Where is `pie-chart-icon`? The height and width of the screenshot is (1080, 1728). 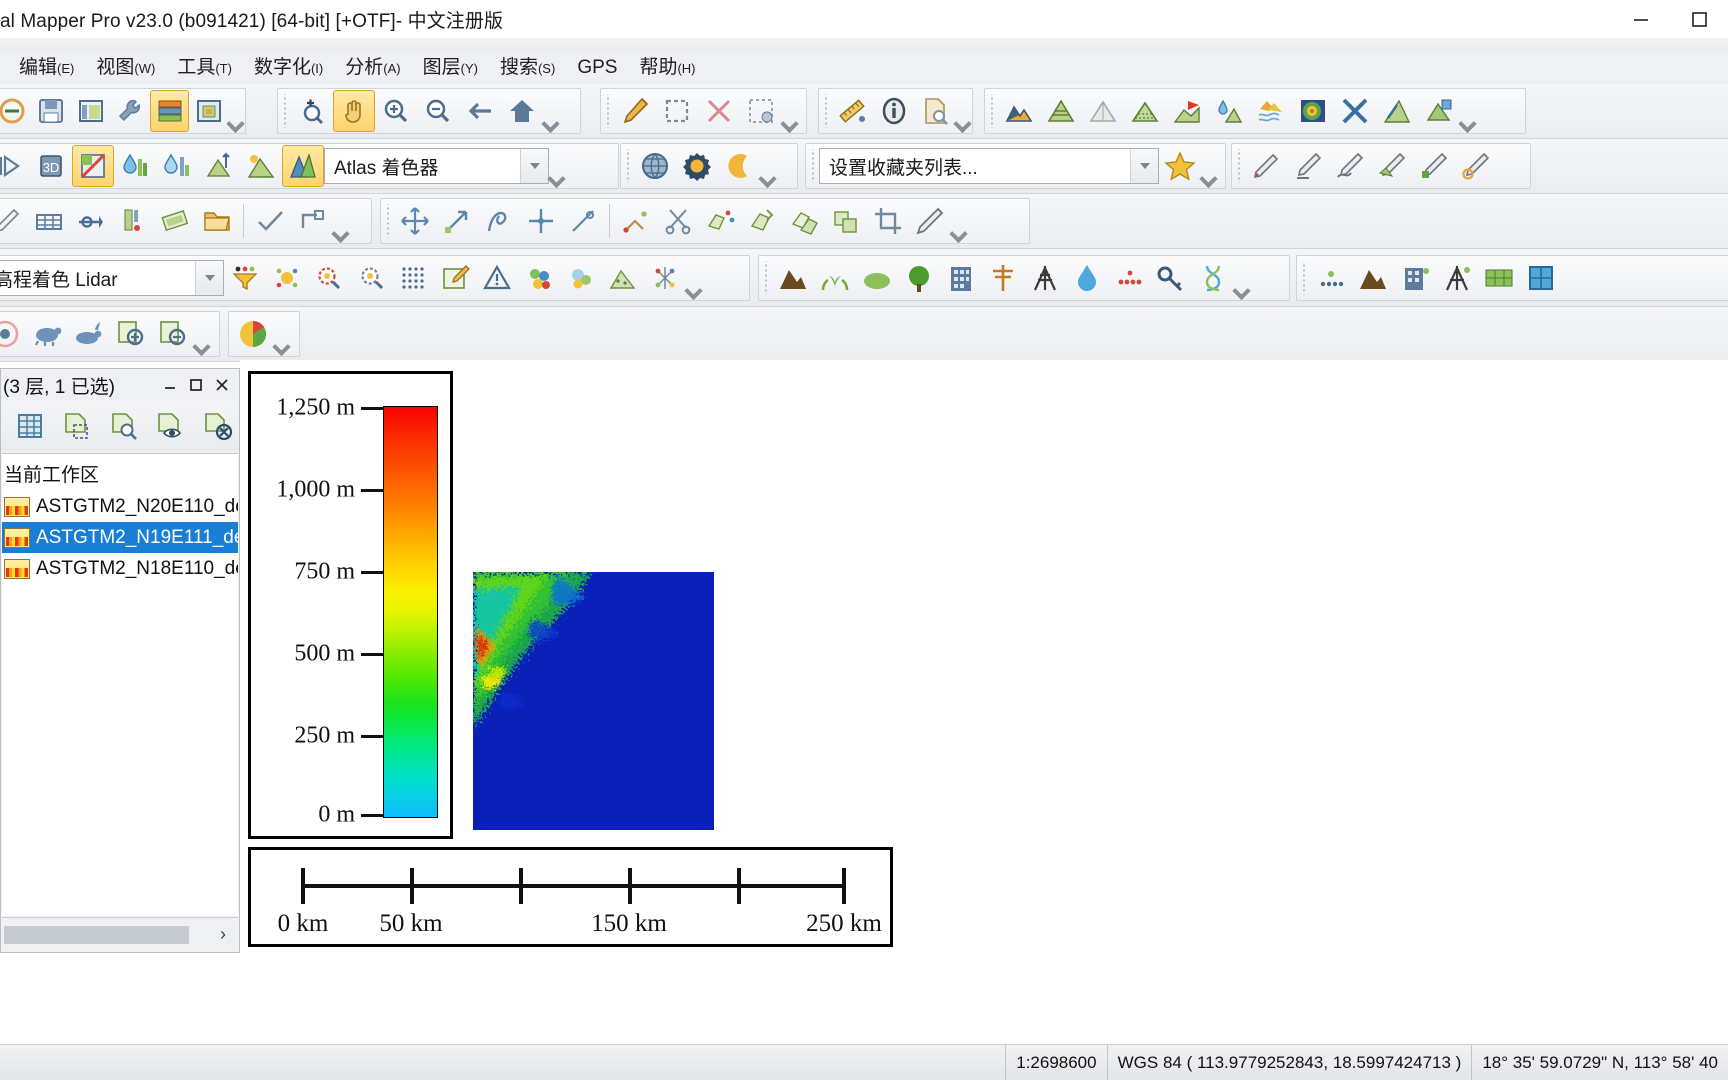
pie-chart-icon is located at coordinates (253, 334).